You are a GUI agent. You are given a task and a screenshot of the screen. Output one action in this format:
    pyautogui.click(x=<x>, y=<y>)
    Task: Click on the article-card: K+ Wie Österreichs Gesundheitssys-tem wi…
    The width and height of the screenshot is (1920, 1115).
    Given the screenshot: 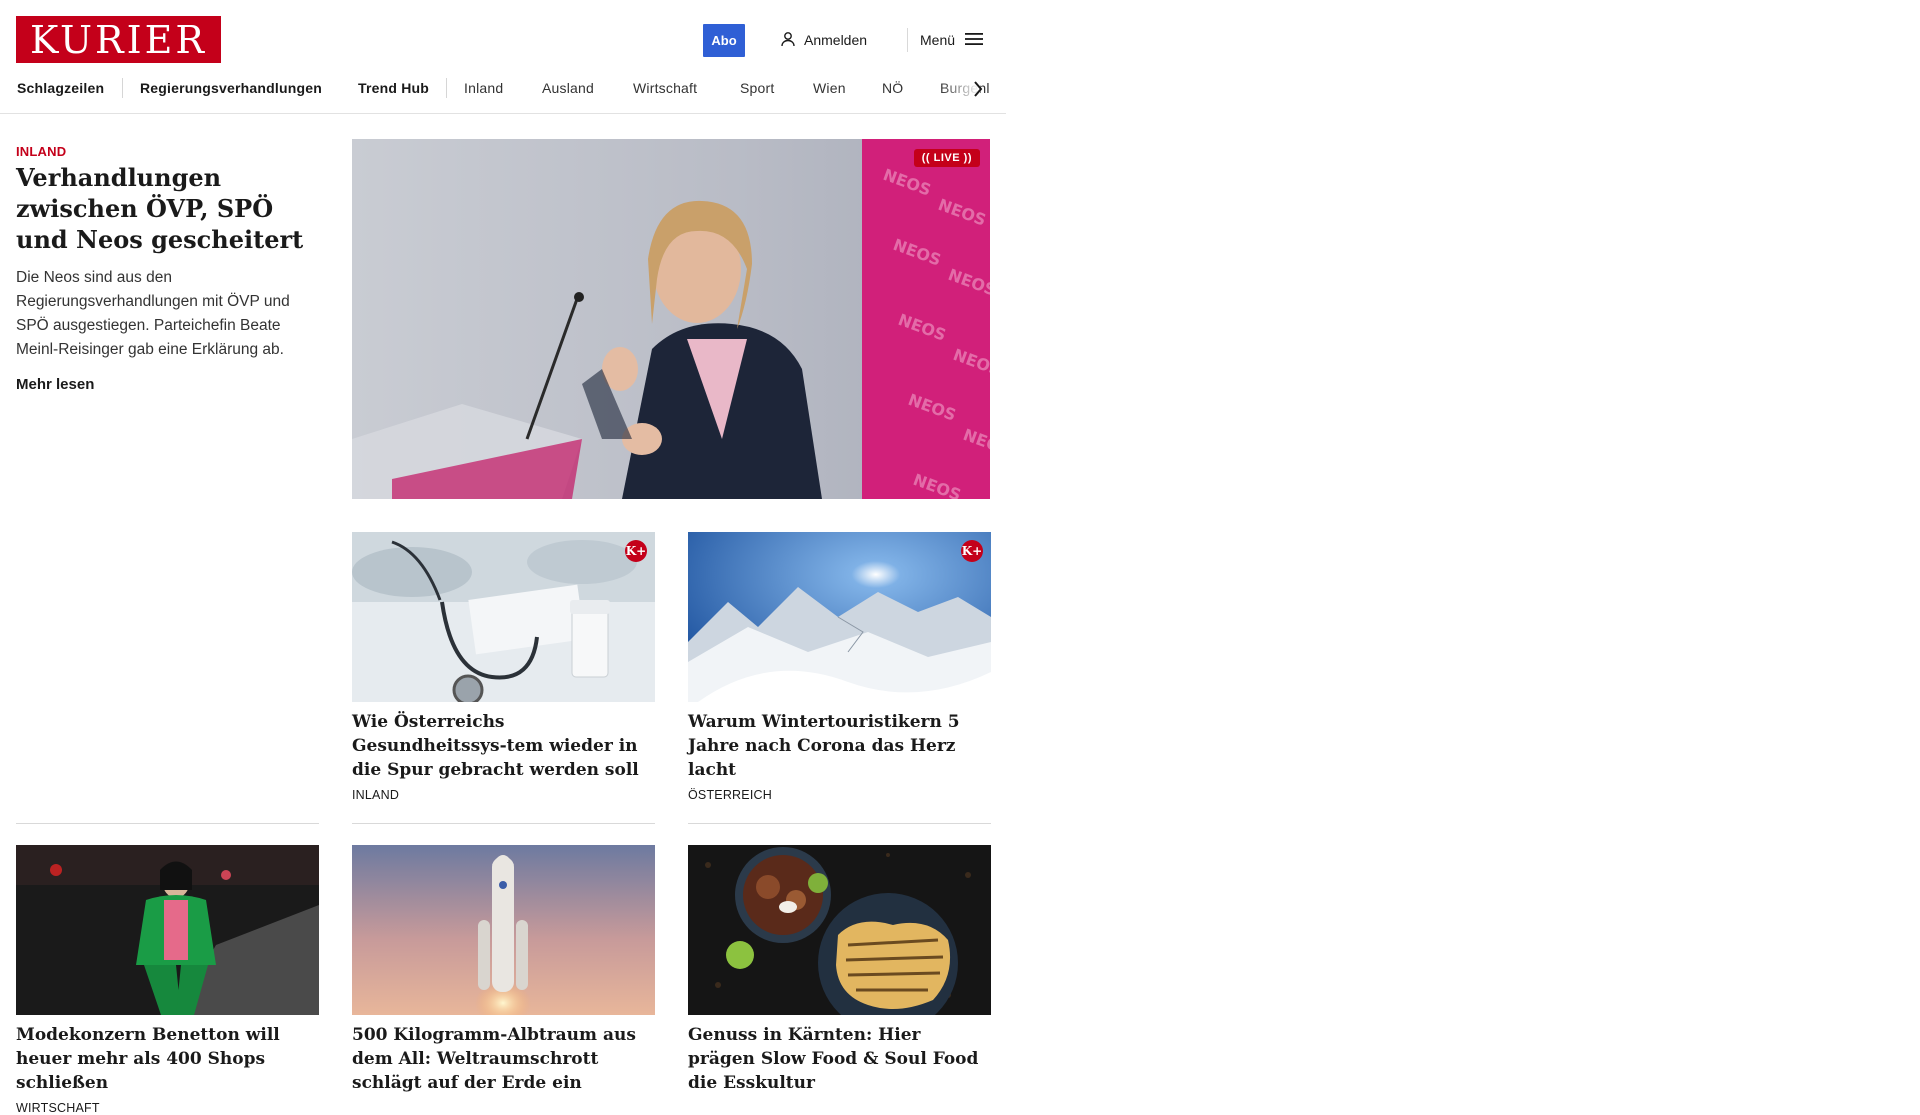 What is the action you would take?
    pyautogui.click(x=503, y=667)
    